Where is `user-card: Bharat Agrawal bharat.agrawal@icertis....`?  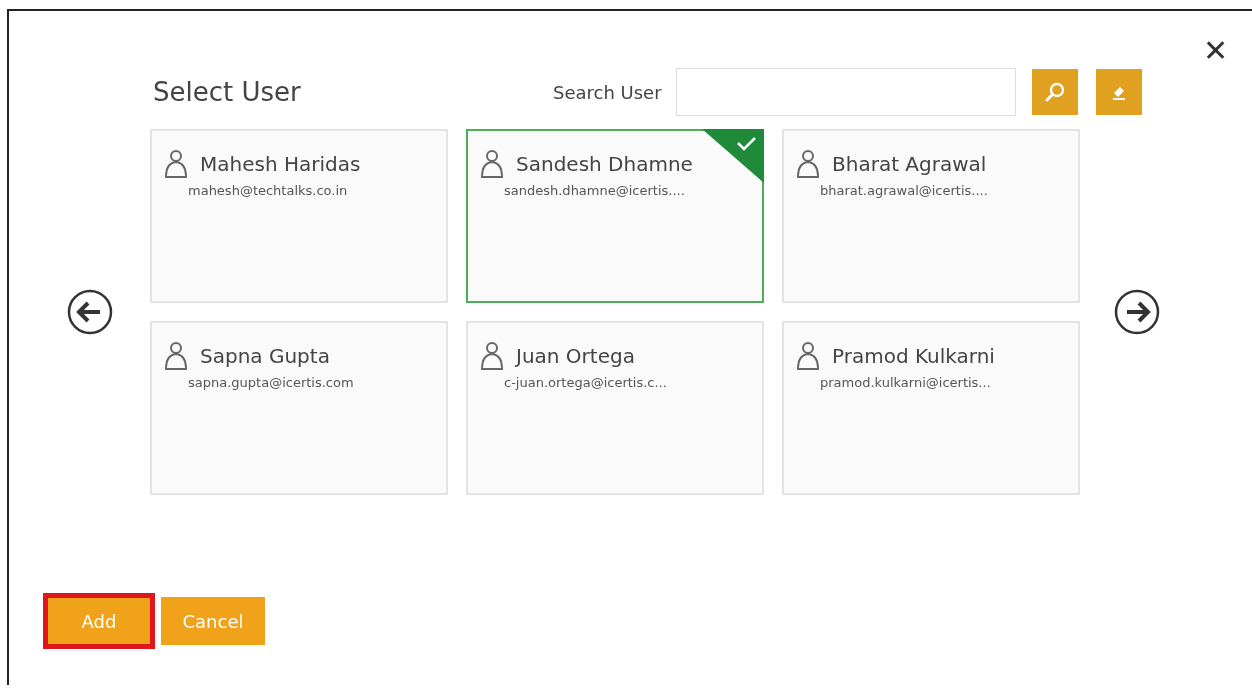 user-card: Bharat Agrawal bharat.agrawal@icertis.... is located at coordinates (931, 216).